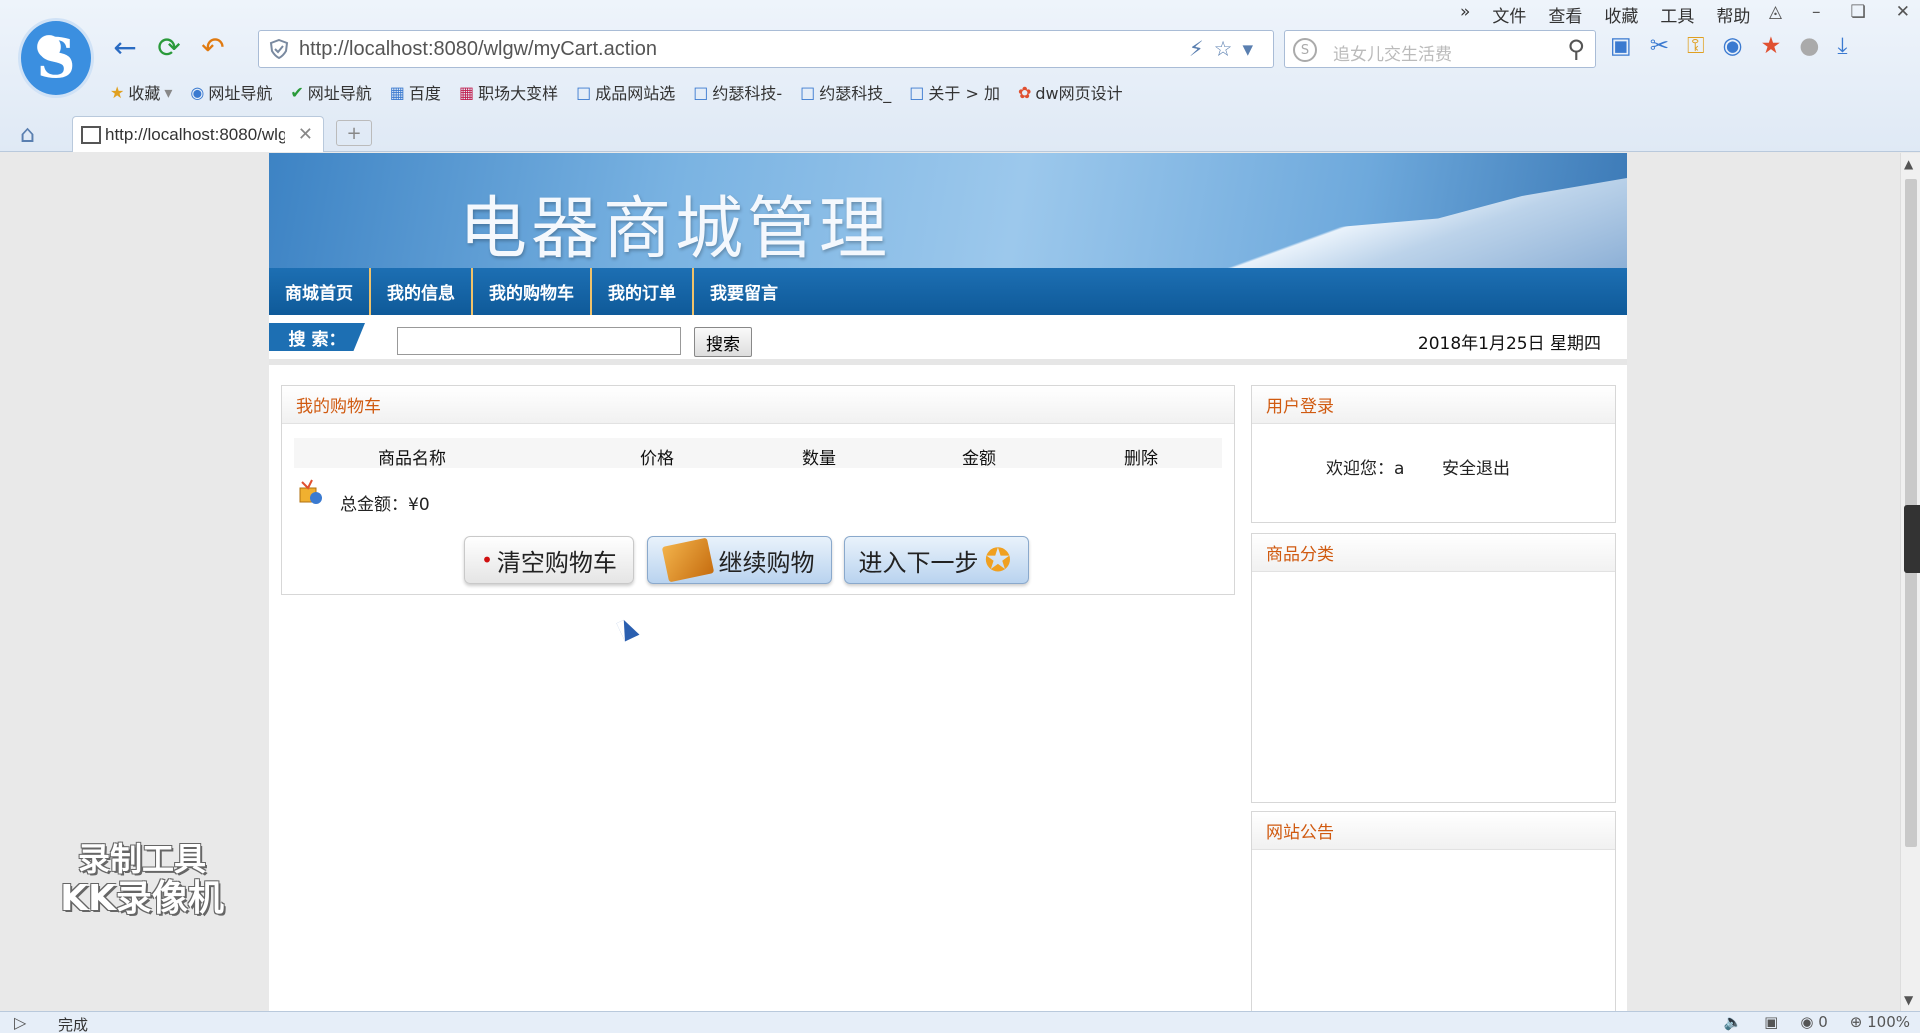  What do you see at coordinates (1417, 223) in the screenshot?
I see `banner-mountain` at bounding box center [1417, 223].